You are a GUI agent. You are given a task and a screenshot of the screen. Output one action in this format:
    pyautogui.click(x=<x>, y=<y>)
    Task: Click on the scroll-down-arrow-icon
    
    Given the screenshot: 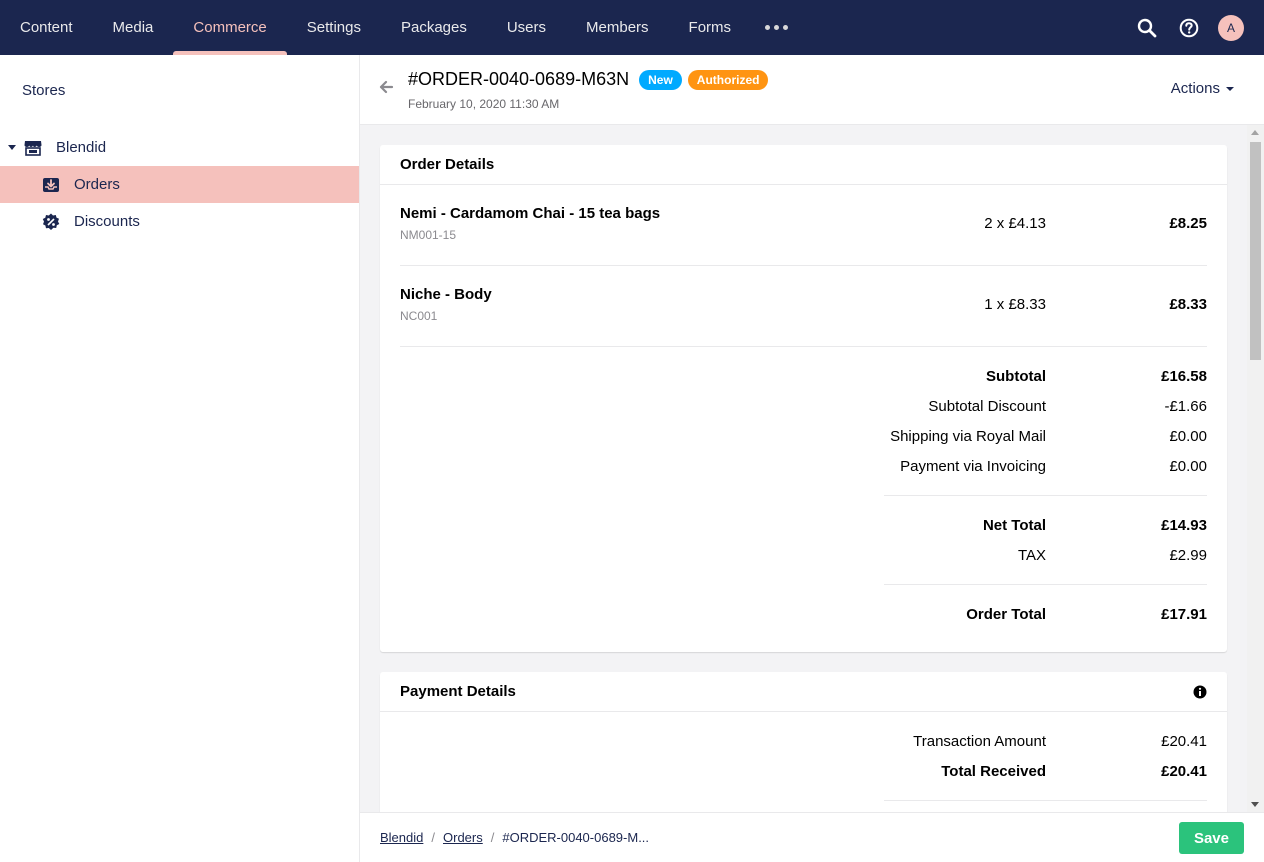 What is the action you would take?
    pyautogui.click(x=1255, y=804)
    